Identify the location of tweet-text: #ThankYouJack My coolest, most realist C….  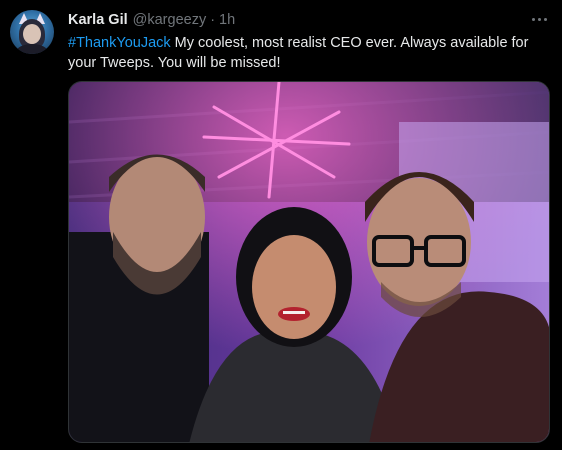
(308, 53).